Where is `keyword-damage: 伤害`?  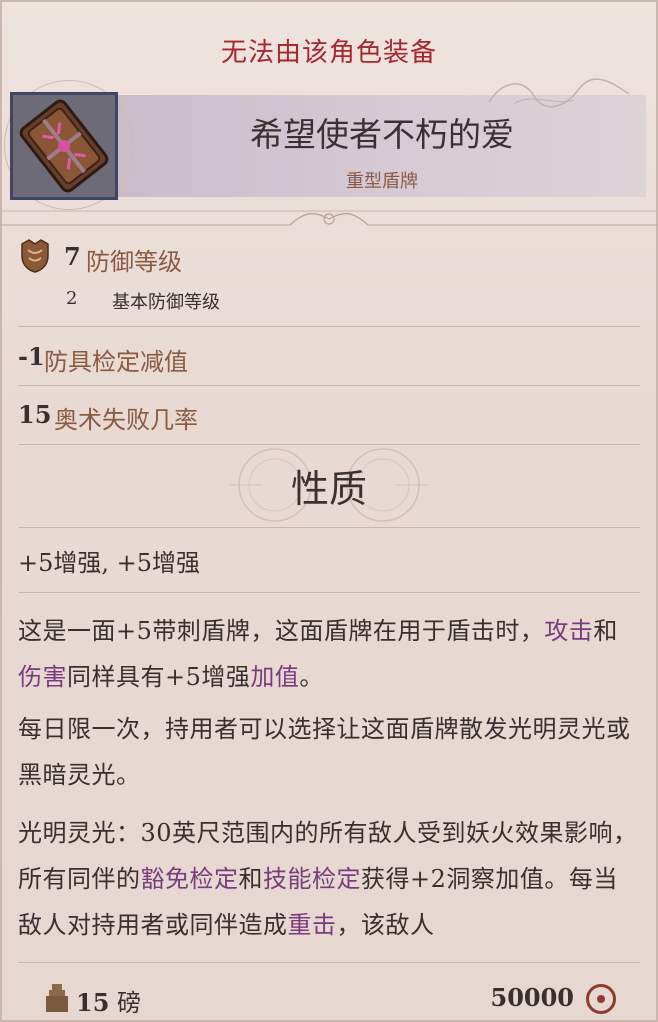
keyword-damage: 伤害 is located at coordinates (42, 677).